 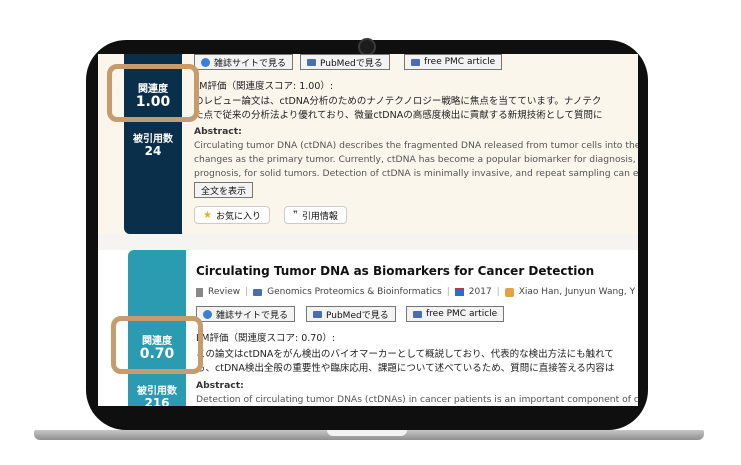 I want to click on llm-eval-header: LM評価（関連度スコア: 0.70）:, so click(x=266, y=338).